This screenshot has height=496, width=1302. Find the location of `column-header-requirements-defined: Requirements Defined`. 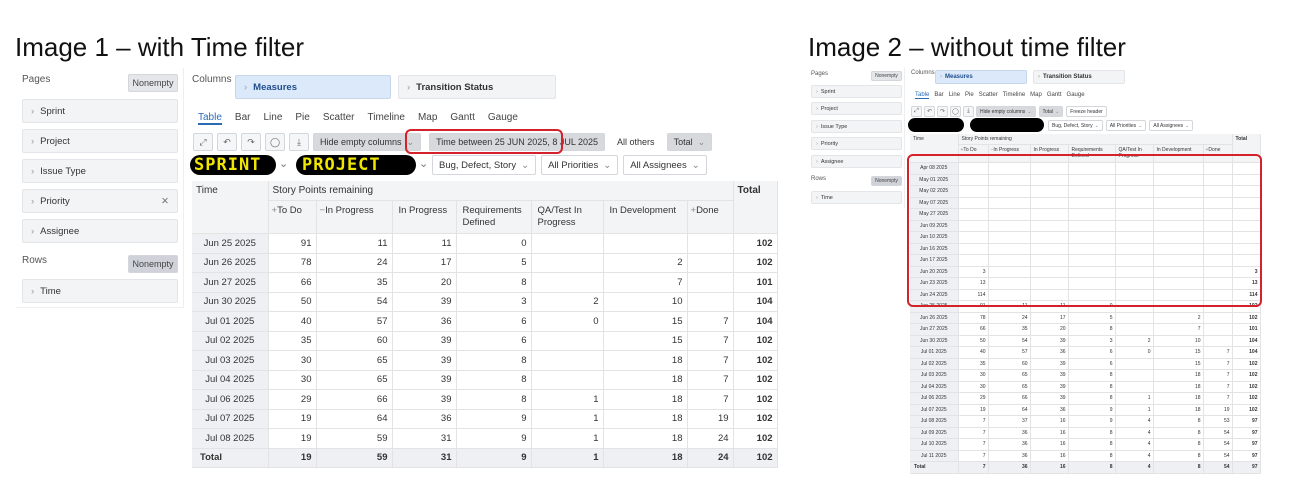

column-header-requirements-defined: Requirements Defined is located at coordinates (494, 217).